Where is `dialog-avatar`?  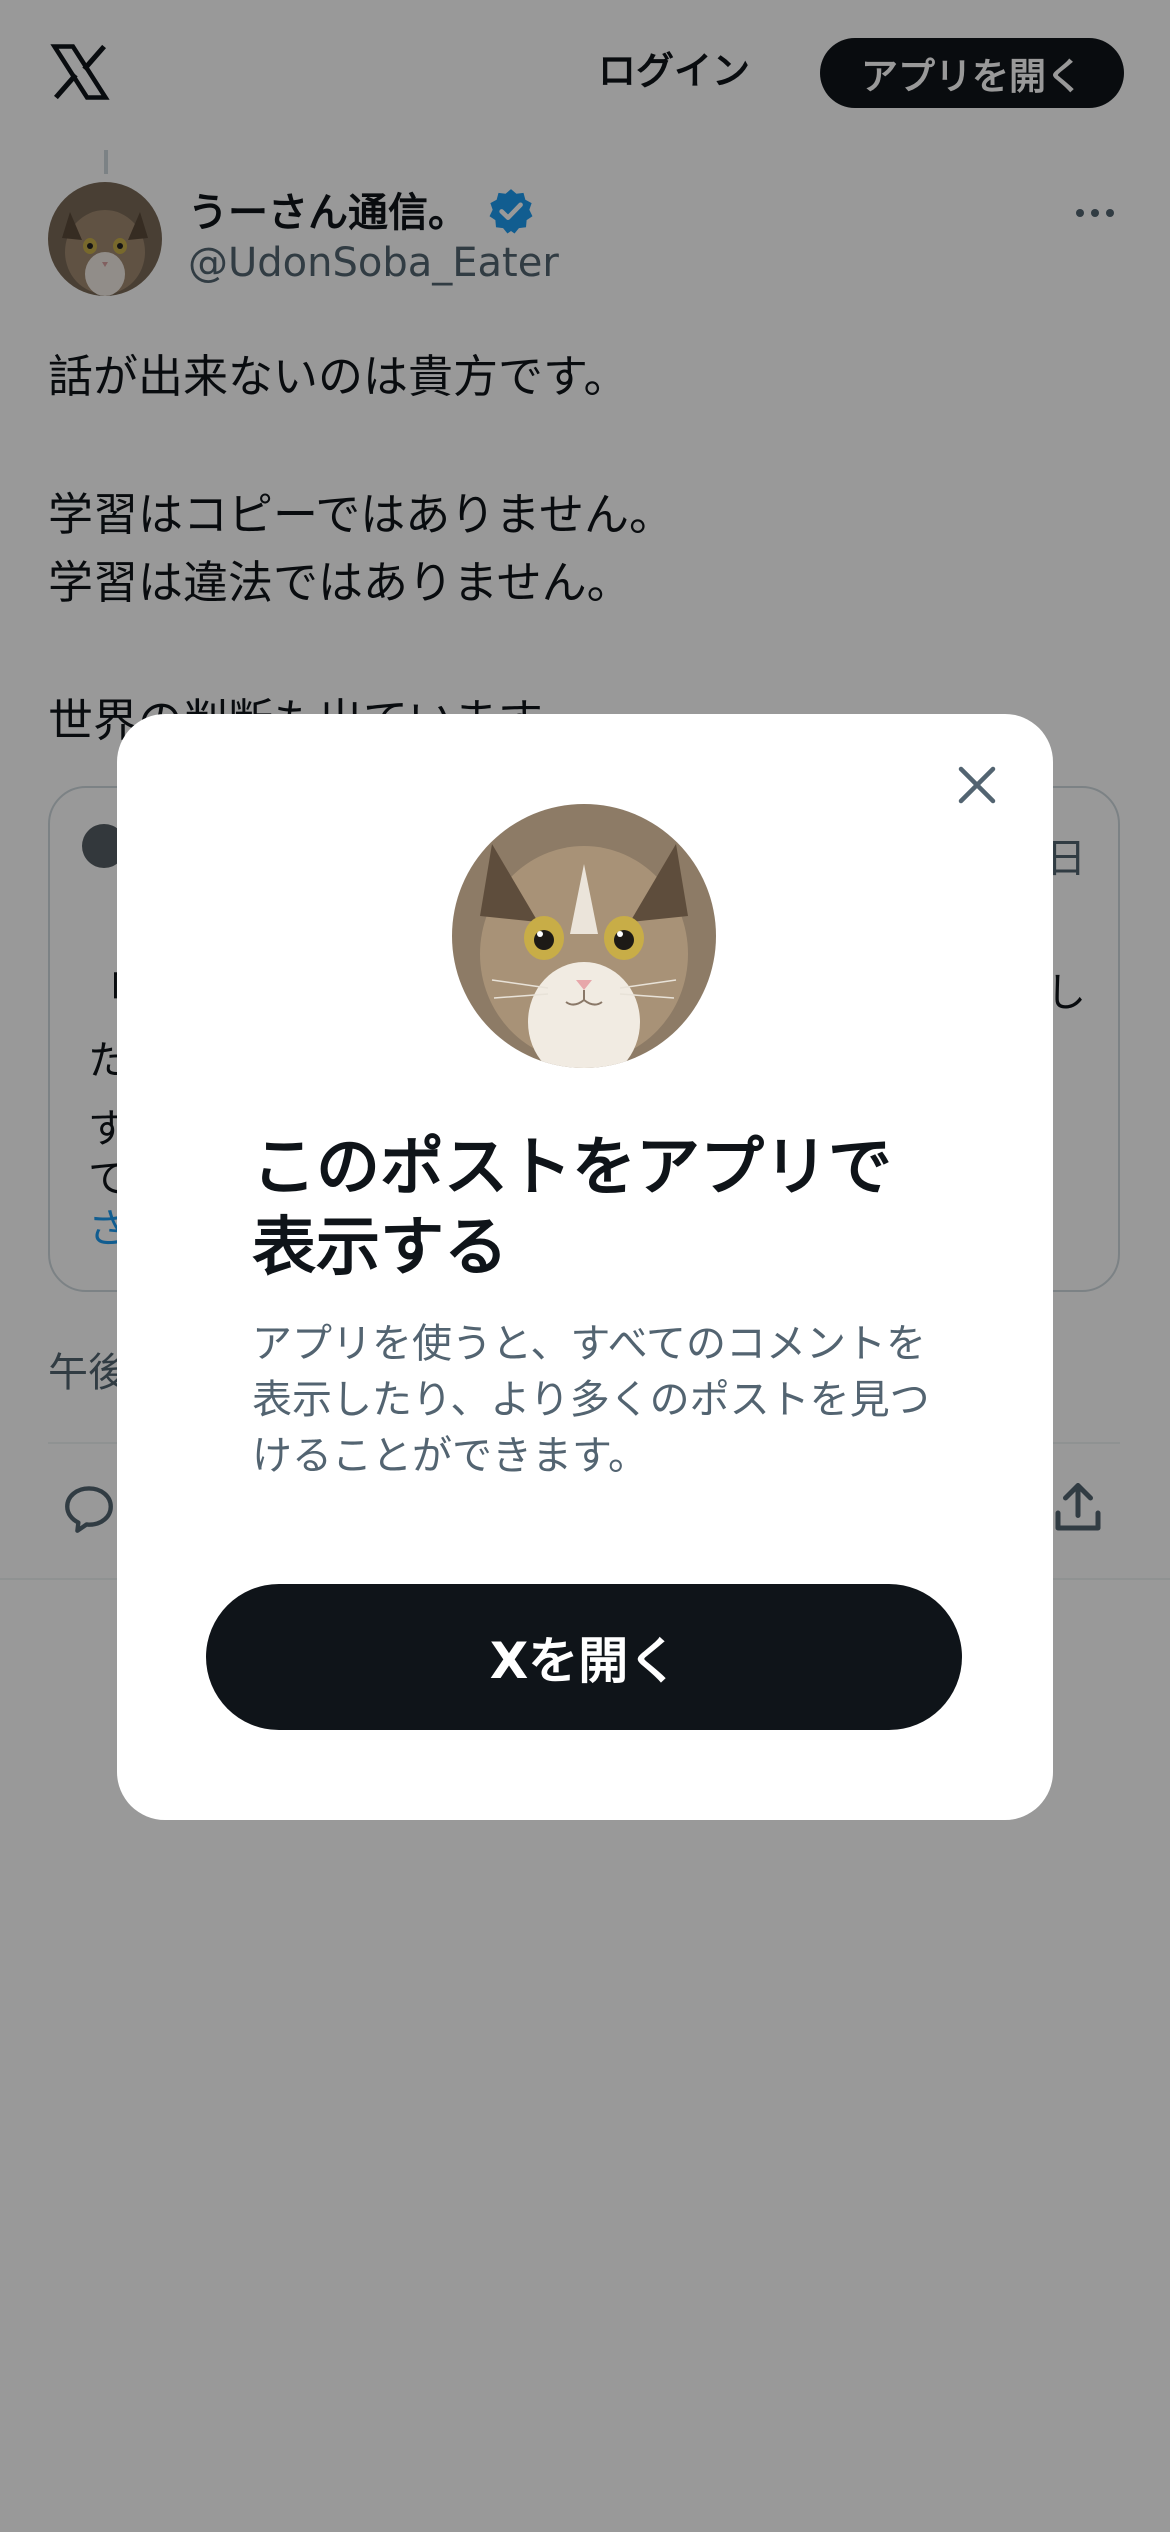 dialog-avatar is located at coordinates (584, 936).